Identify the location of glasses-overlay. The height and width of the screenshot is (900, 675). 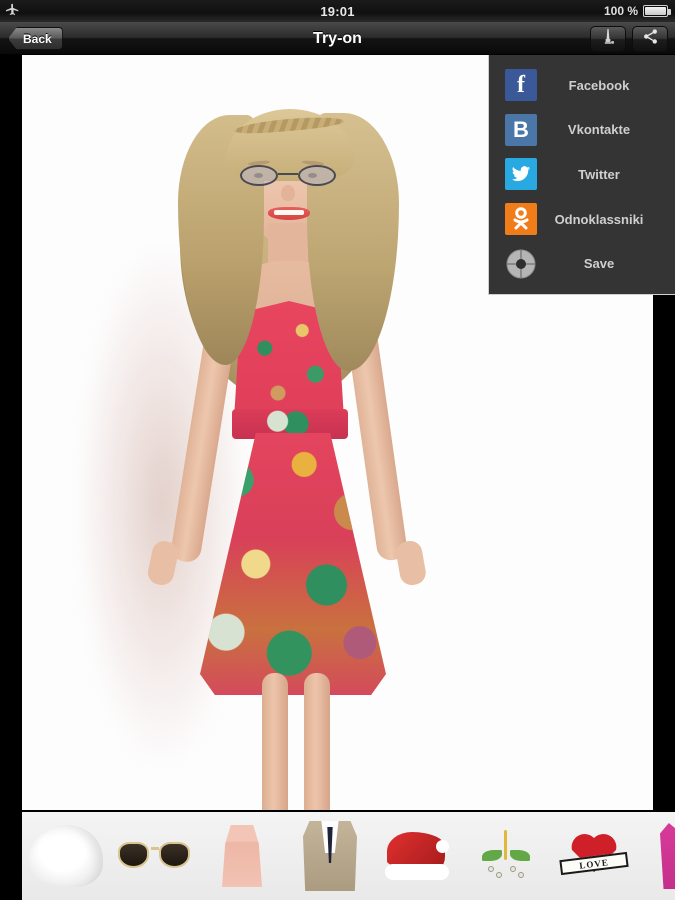
(288, 176).